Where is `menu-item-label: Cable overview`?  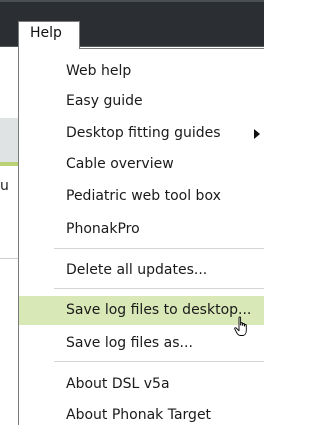
menu-item-label: Cable overview is located at coordinates (120, 164).